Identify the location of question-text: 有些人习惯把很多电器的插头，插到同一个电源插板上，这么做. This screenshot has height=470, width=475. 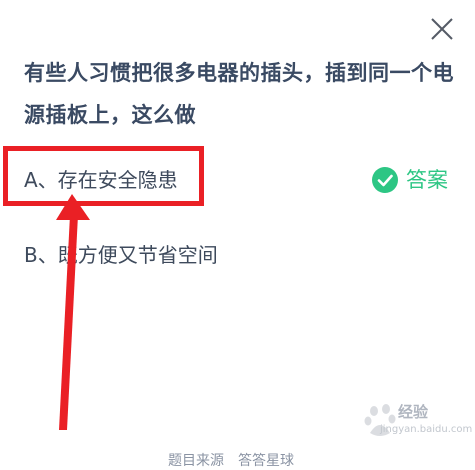
(239, 94).